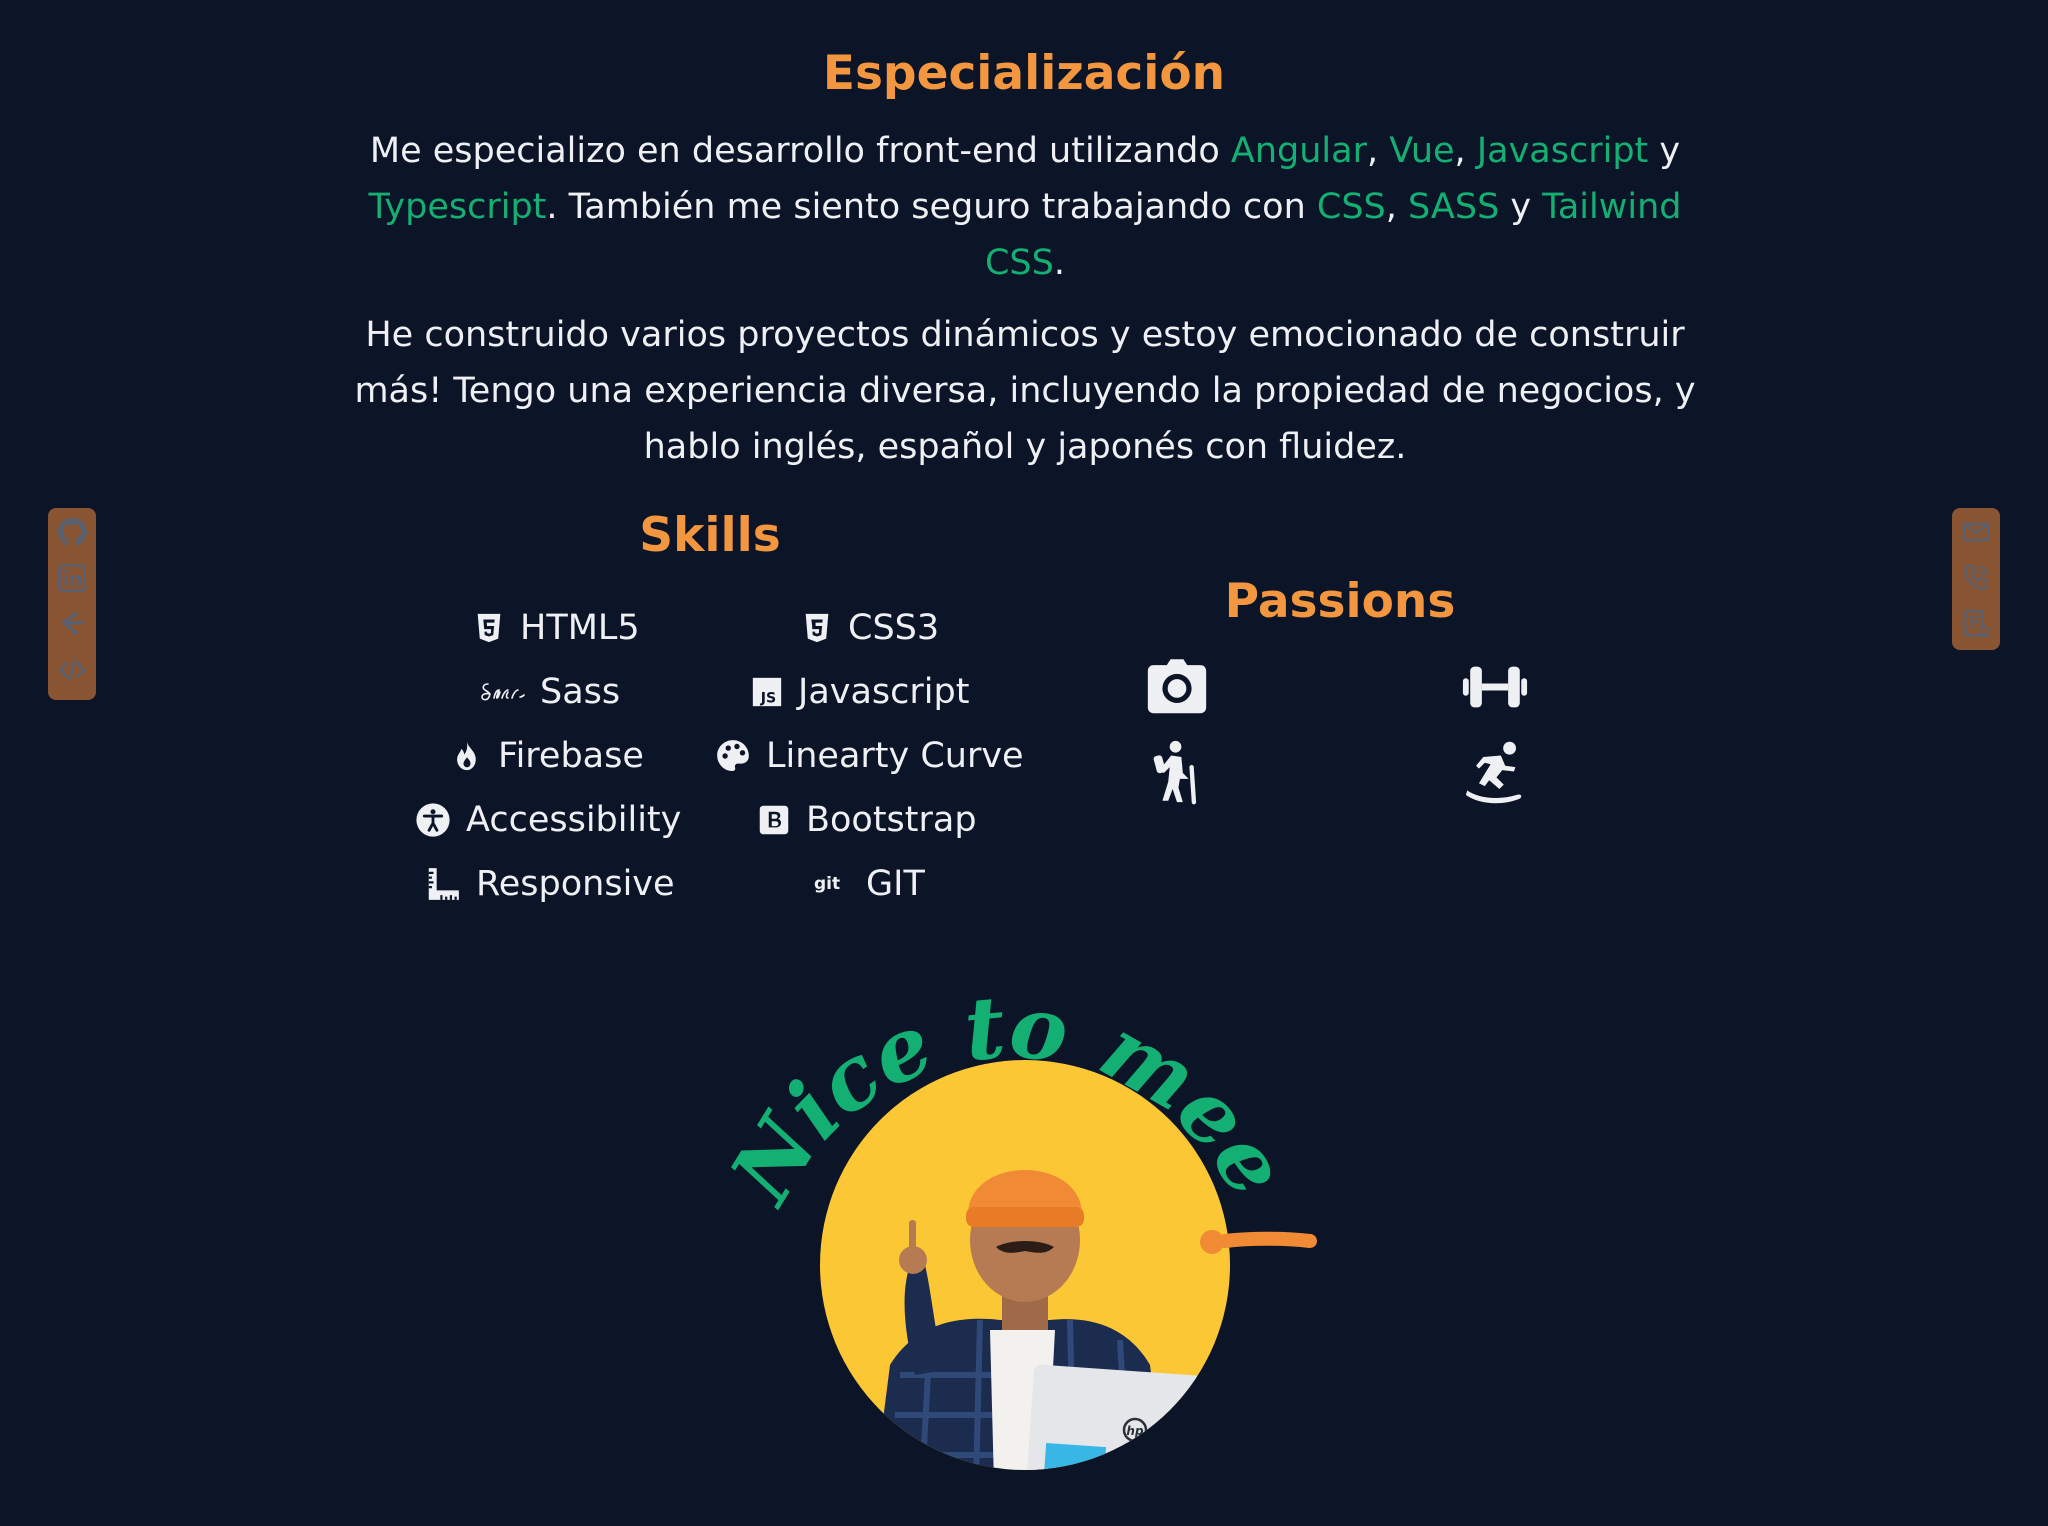 The image size is (2048, 1526). I want to click on skill-label: GIT, so click(895, 884).